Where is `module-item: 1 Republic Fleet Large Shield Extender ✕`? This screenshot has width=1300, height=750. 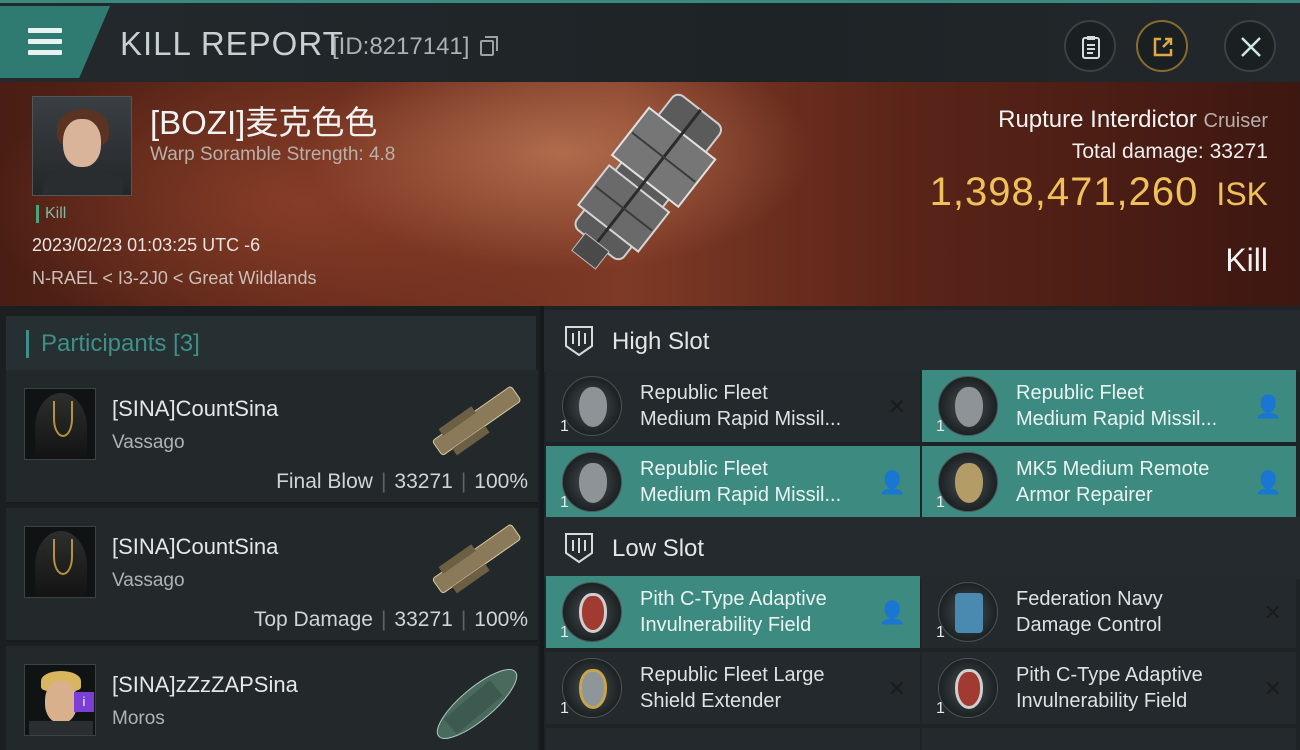 module-item: 1 Republic Fleet Large Shield Extender ✕ is located at coordinates (733, 688).